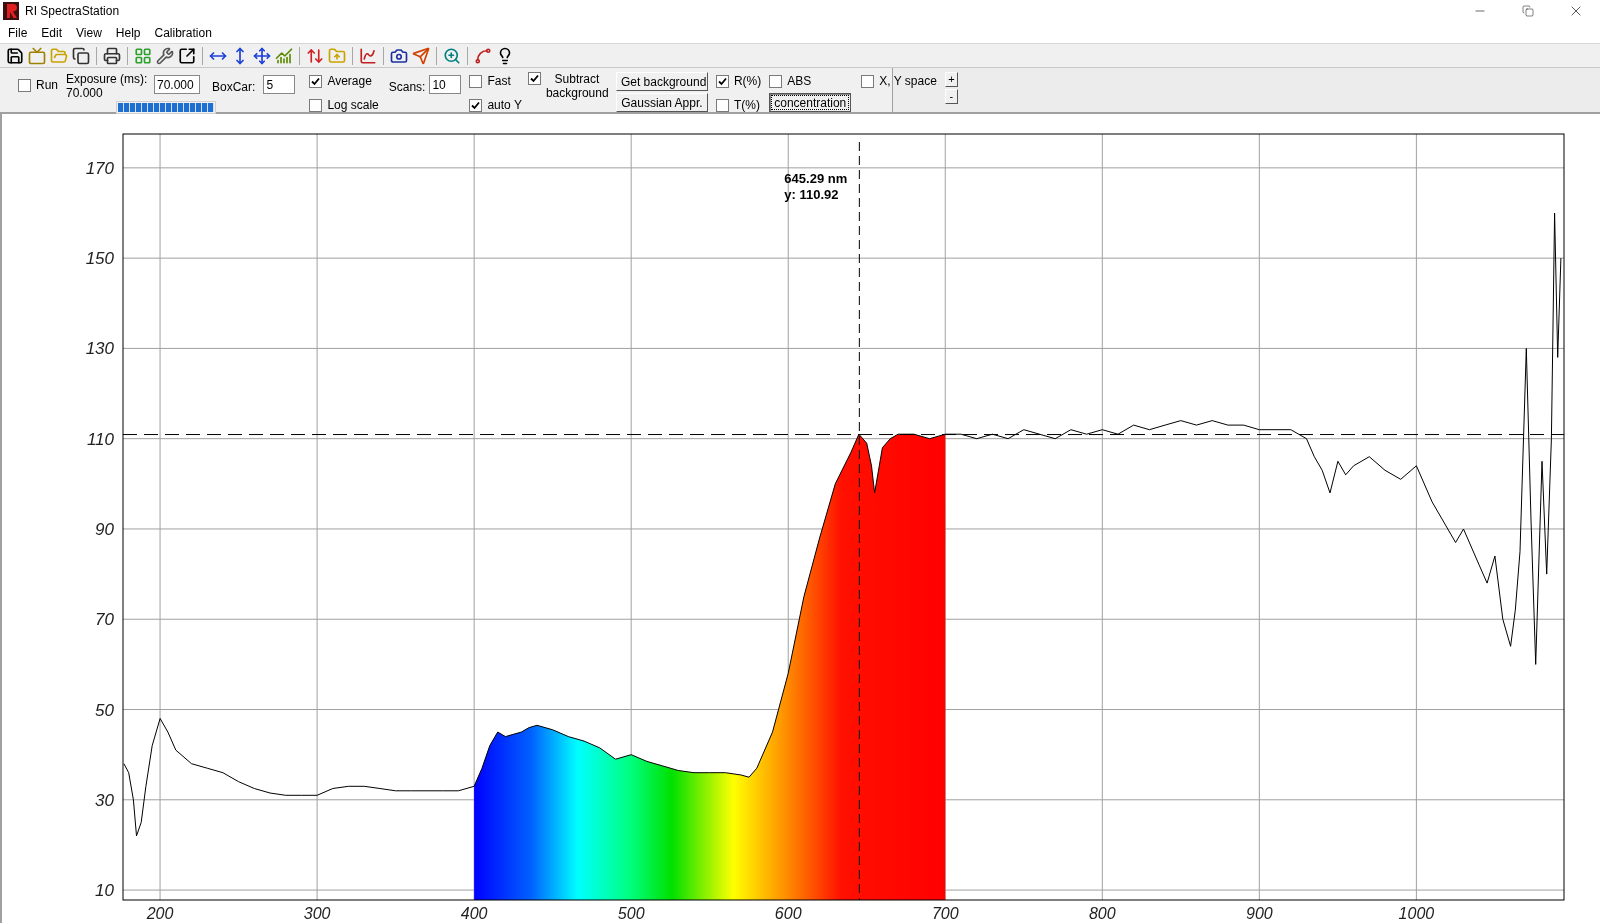 The width and height of the screenshot is (1600, 923). I want to click on checkbox-label: T(%), so click(746, 105).